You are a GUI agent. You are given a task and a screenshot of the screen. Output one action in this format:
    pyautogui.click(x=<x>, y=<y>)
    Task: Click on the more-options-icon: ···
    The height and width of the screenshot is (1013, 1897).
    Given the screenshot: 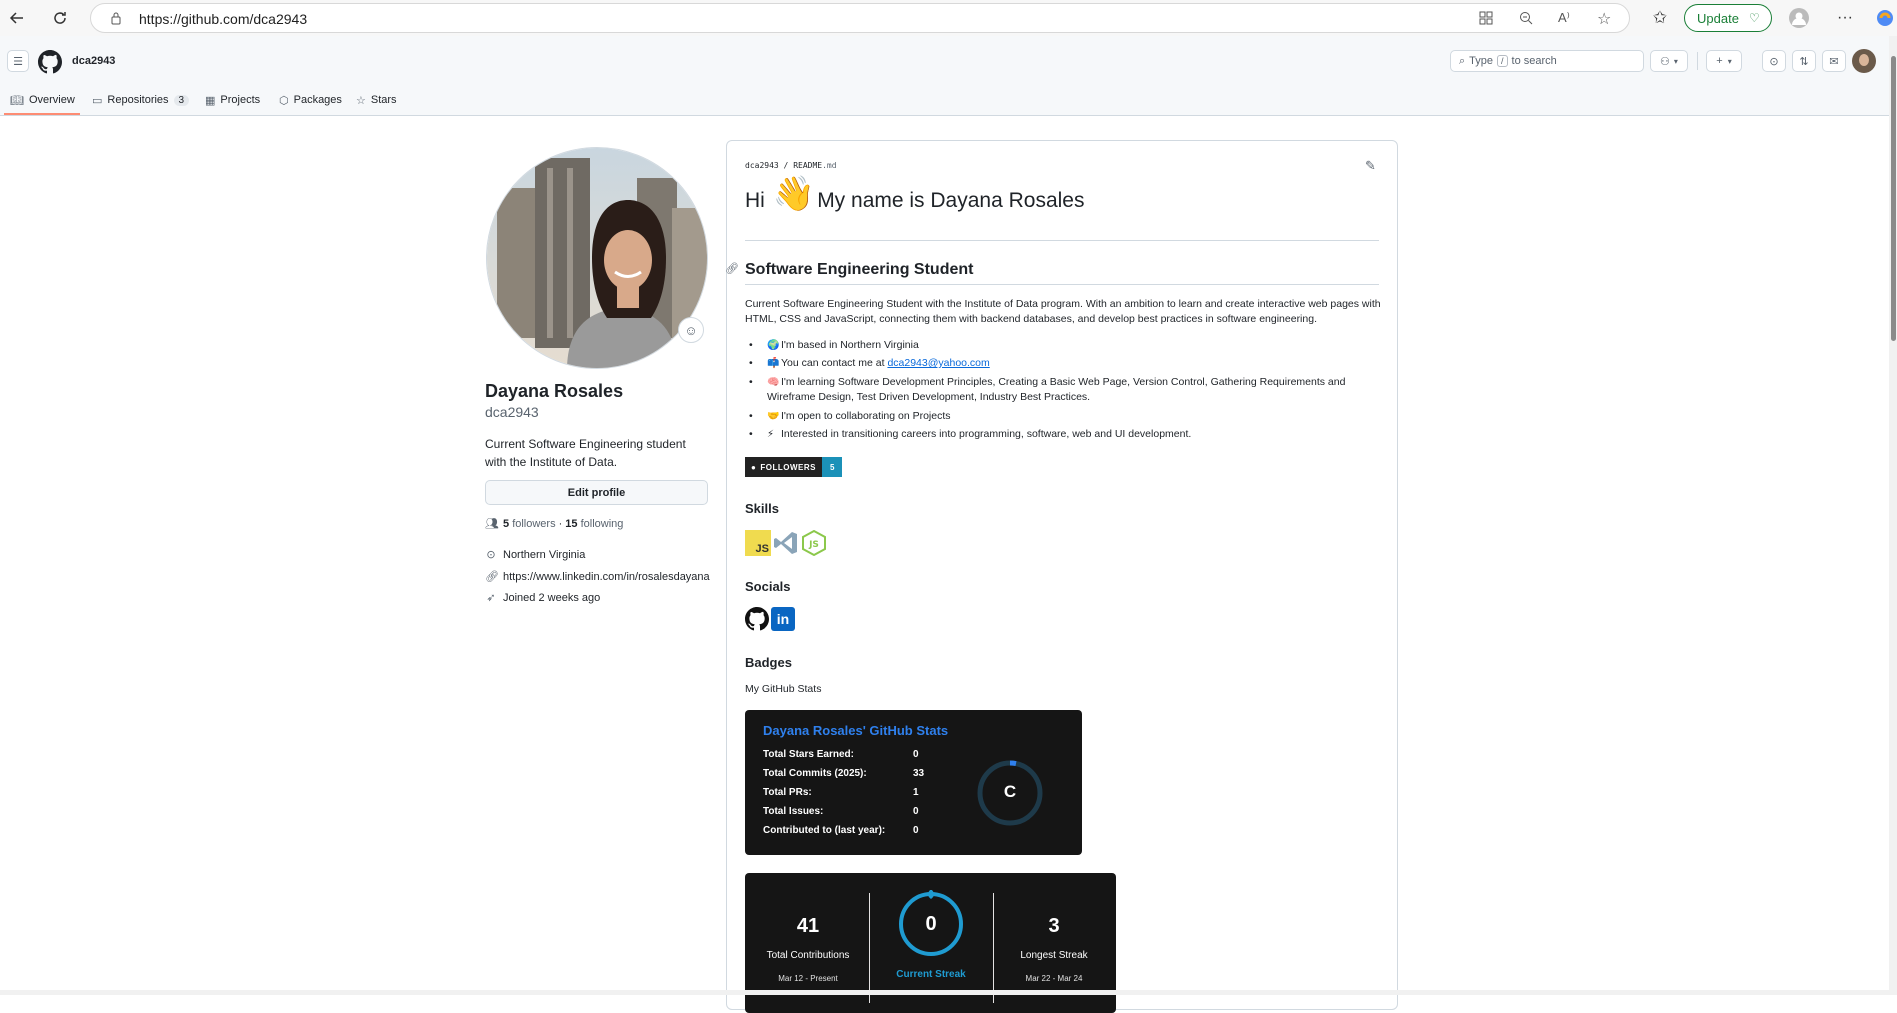 What is the action you would take?
    pyautogui.click(x=1845, y=18)
    